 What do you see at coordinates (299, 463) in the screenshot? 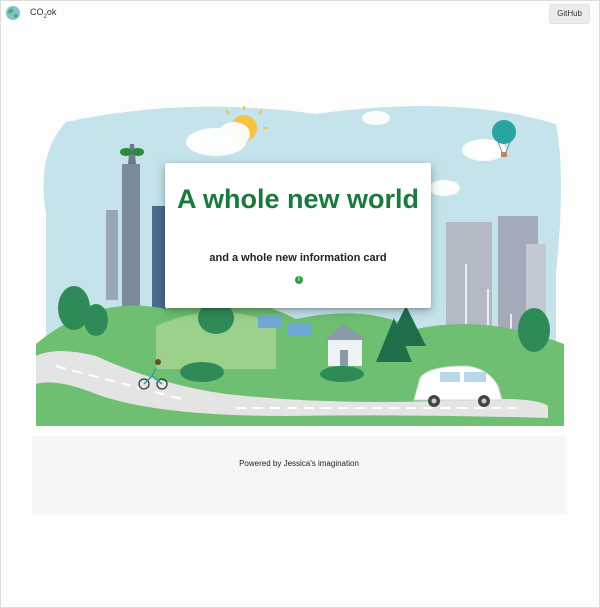
I see `footer-text: Powered by Jessica's imagination` at bounding box center [299, 463].